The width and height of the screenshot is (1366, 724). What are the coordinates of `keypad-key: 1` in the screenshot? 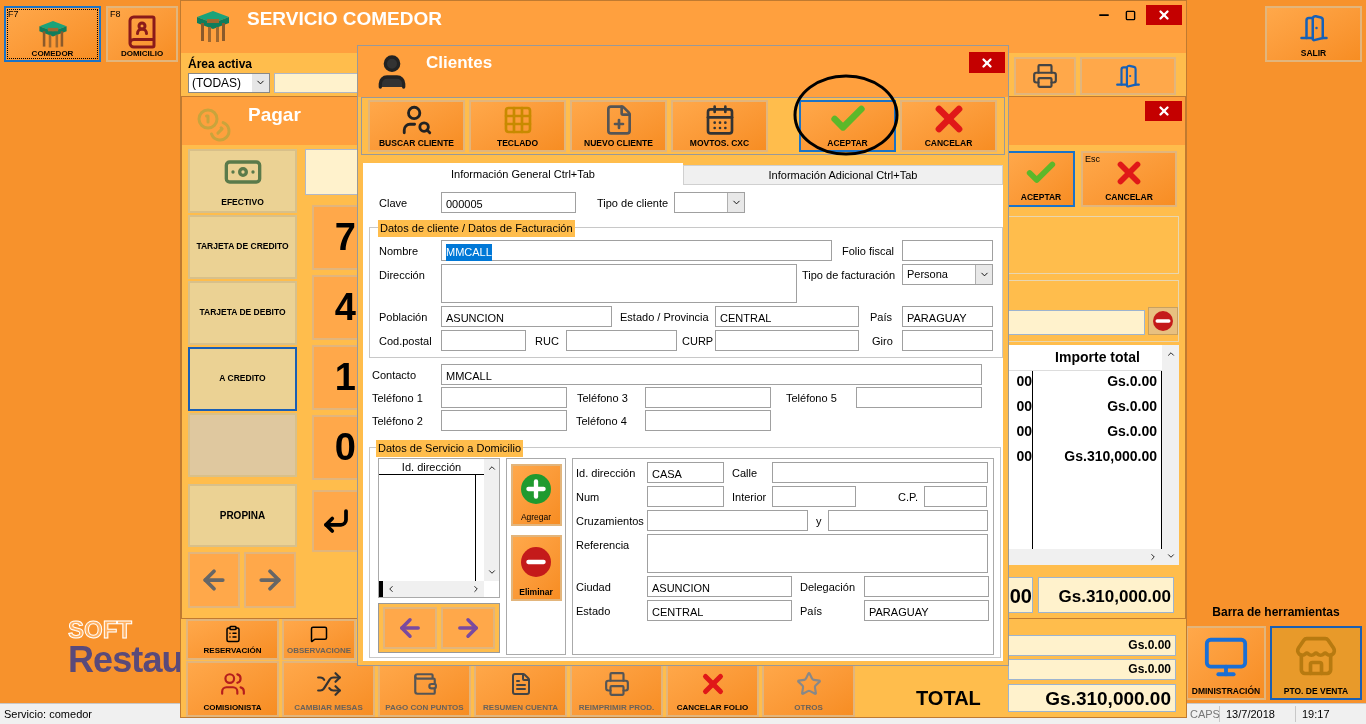 It's located at (335, 377).